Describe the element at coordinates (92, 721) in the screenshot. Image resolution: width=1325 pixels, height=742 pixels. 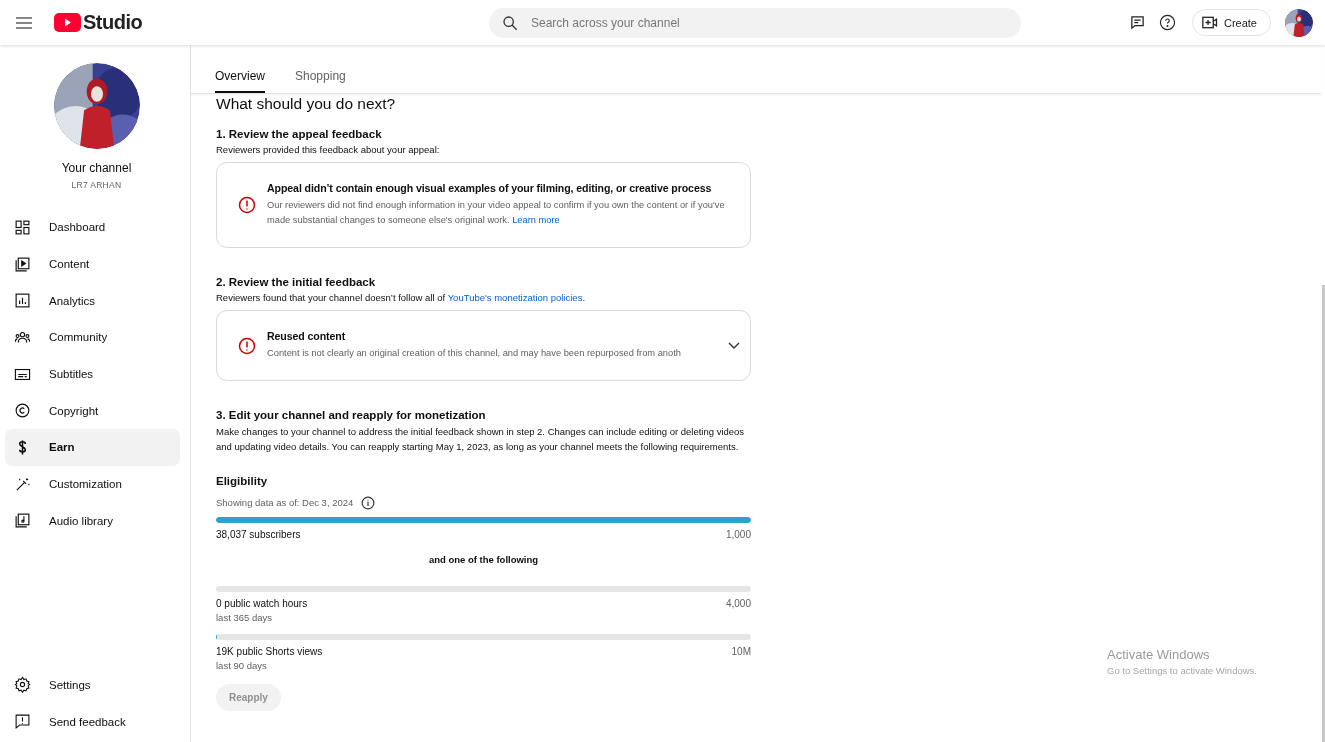
I see `sidebar-item: Send feedback` at that location.